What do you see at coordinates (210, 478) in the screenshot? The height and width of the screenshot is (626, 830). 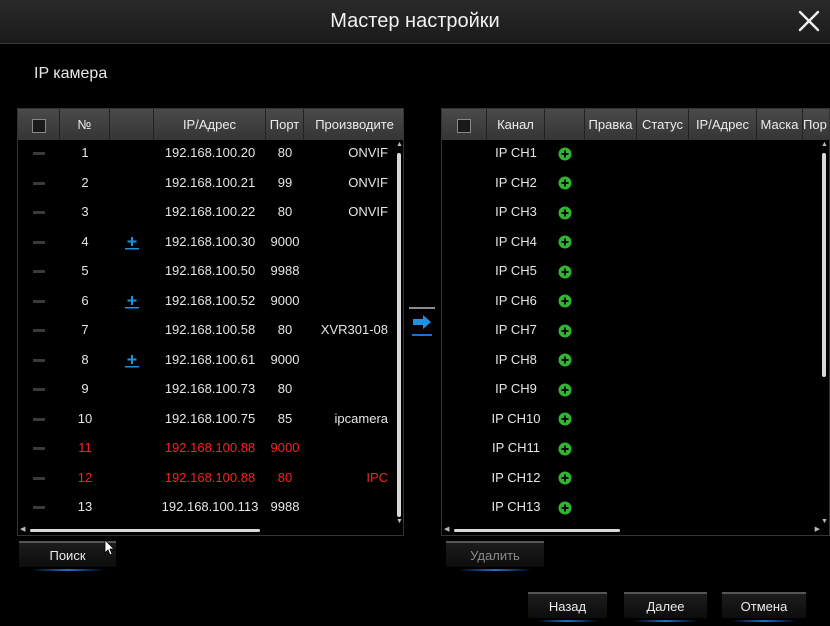 I see `table-row: 12 192.168.100.88 80 IPC` at bounding box center [210, 478].